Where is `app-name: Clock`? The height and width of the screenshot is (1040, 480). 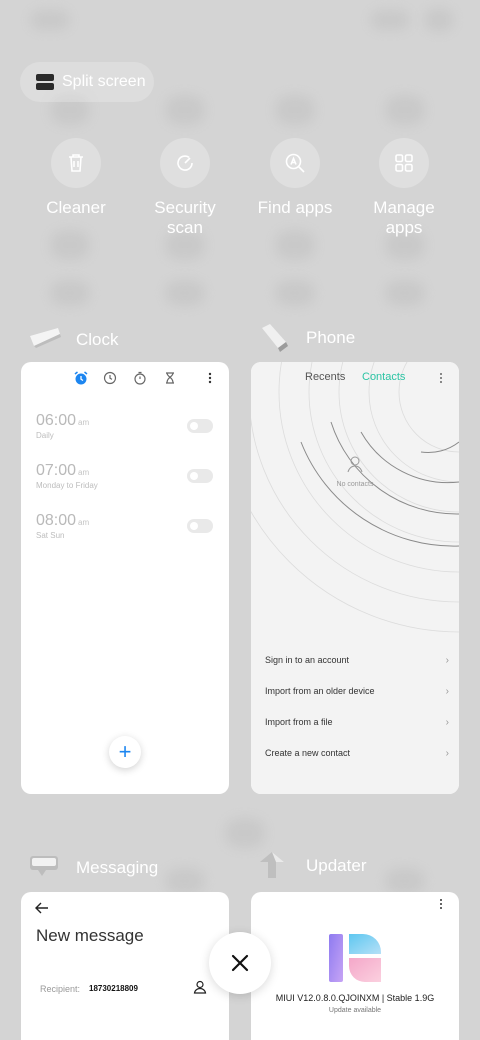 app-name: Clock is located at coordinates (97, 339).